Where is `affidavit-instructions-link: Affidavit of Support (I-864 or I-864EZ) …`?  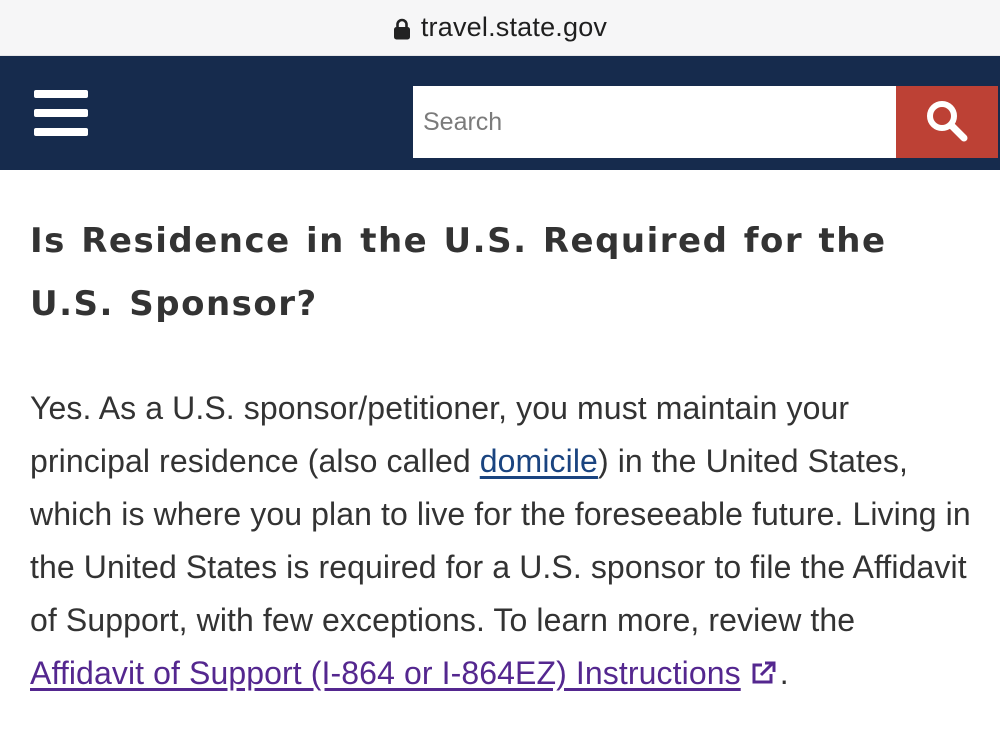
affidavit-instructions-link: Affidavit of Support (I-864 or I-864EZ) … is located at coordinates (385, 673).